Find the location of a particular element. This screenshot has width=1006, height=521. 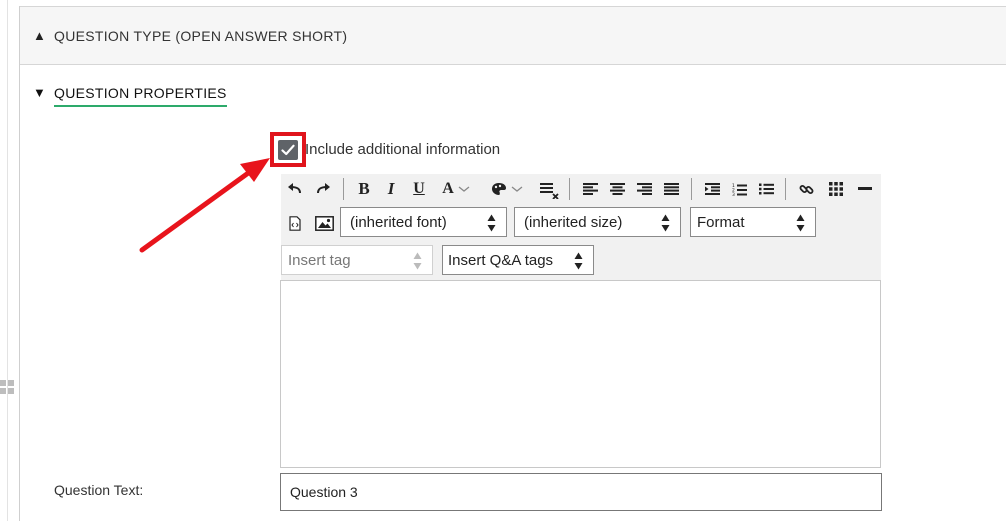

font-size-value: (inherited size) is located at coordinates (573, 222).